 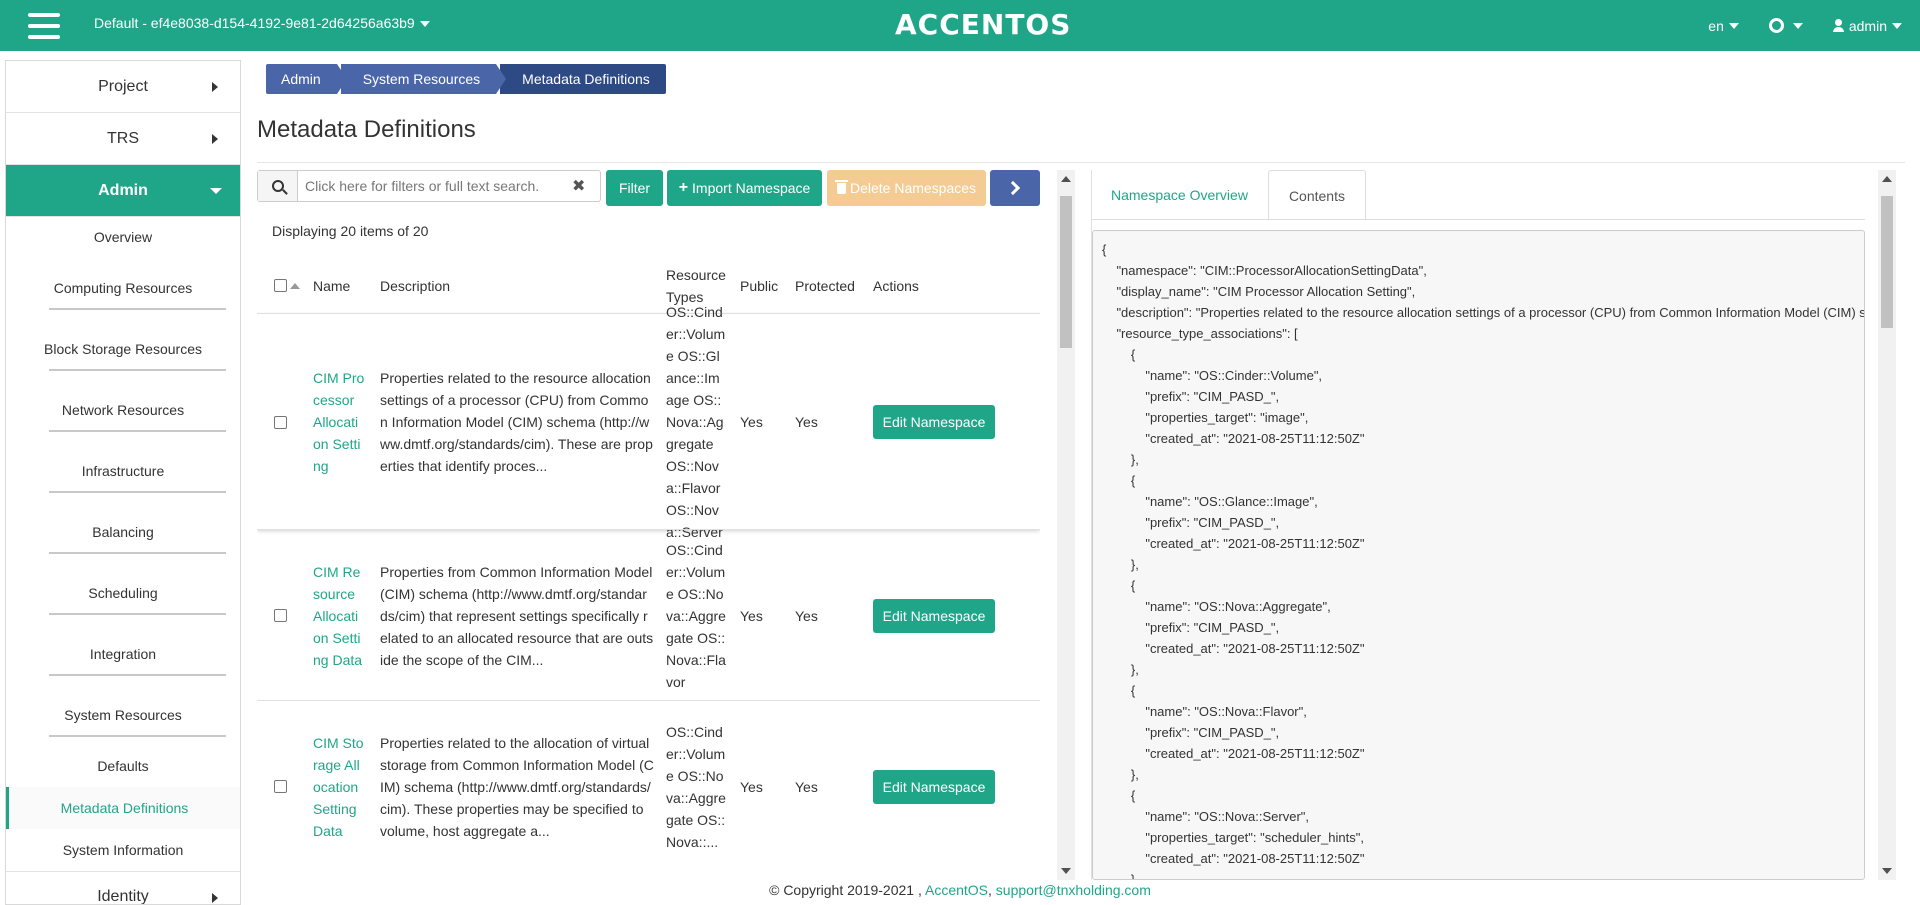 What do you see at coordinates (1838, 25) in the screenshot?
I see `user-icon` at bounding box center [1838, 25].